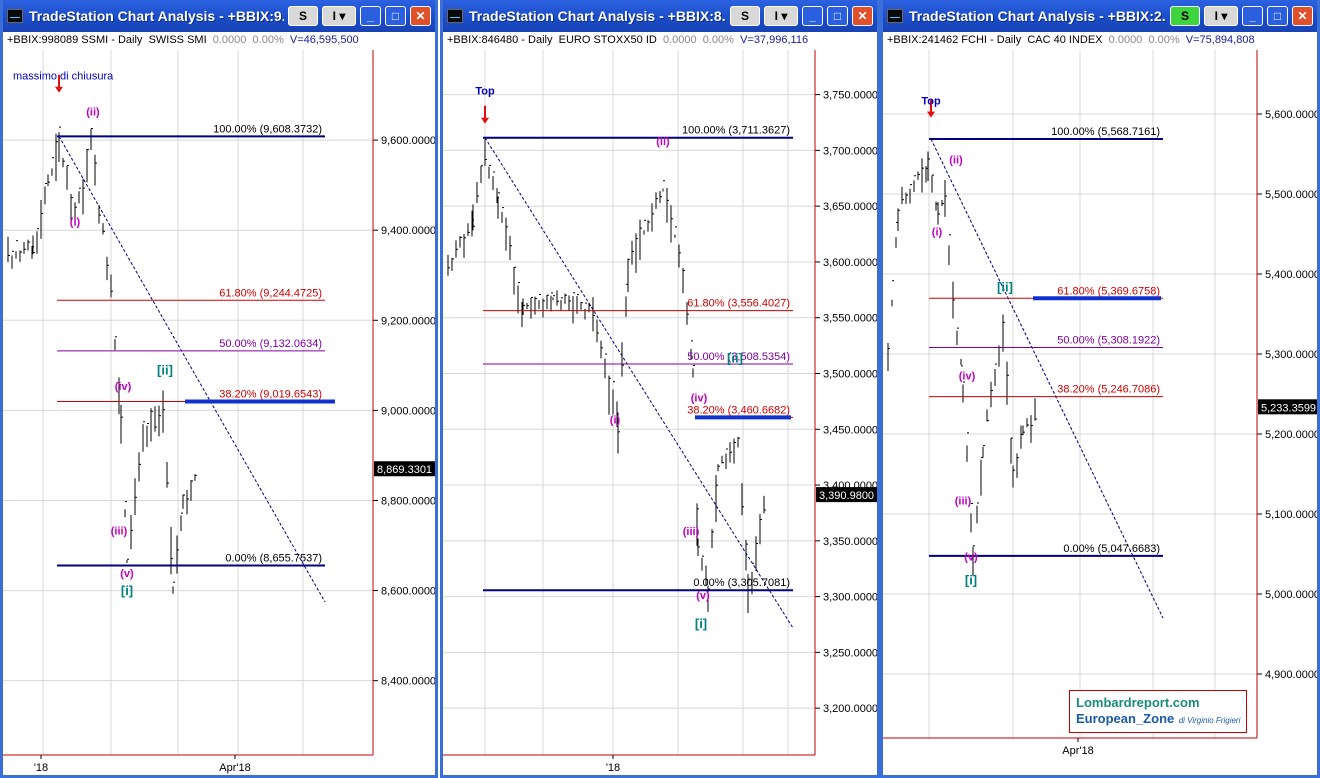 The image size is (1320, 778). I want to click on y-tick-label: 3,200.0000, so click(850, 709).